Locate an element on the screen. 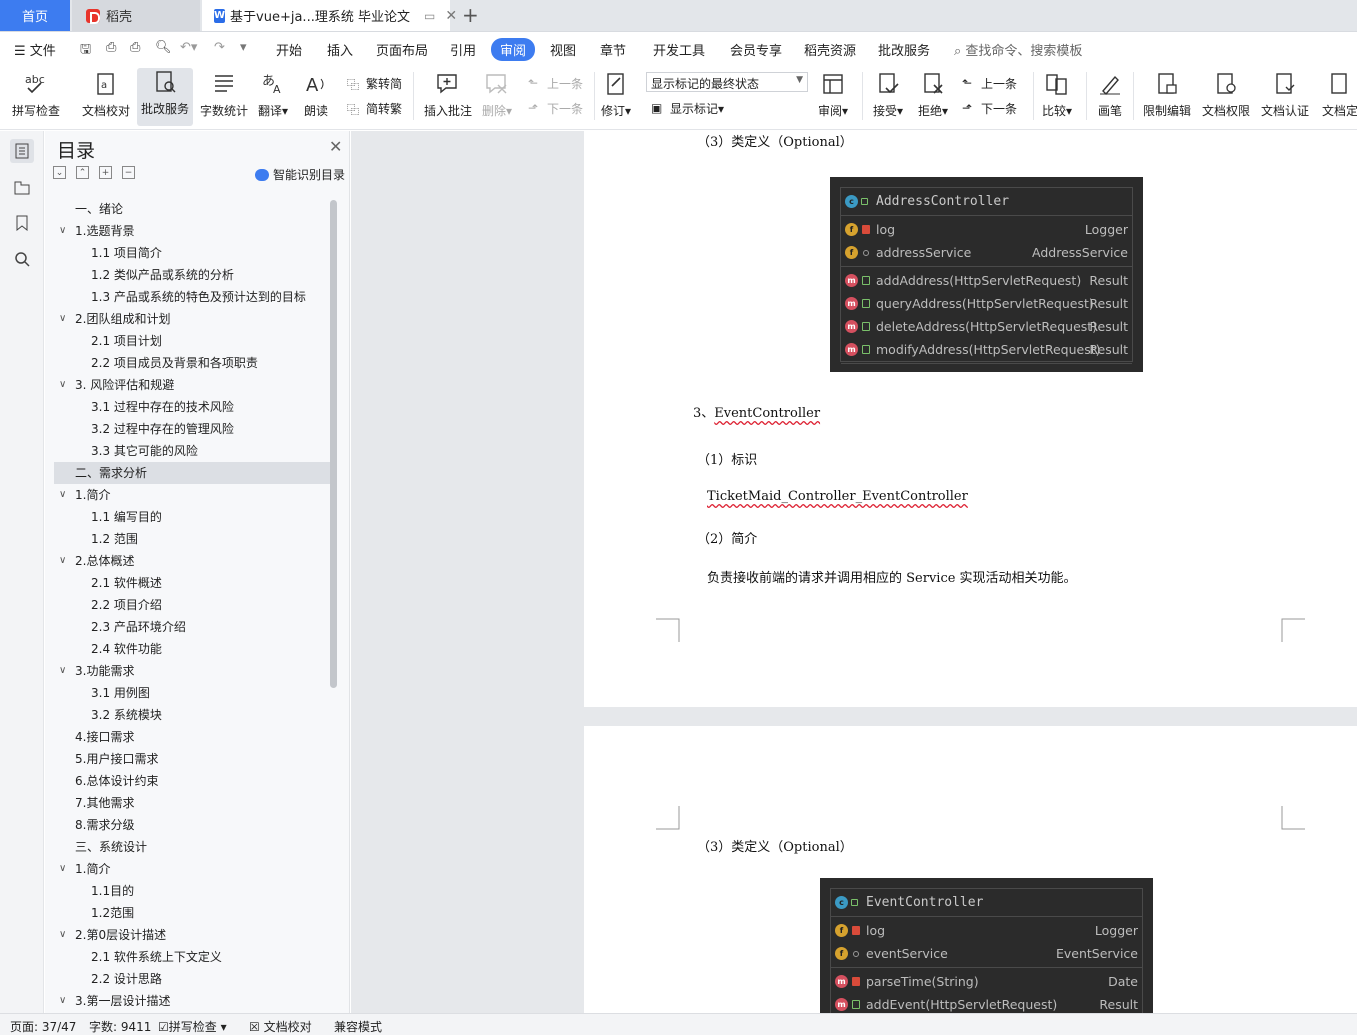 The width and height of the screenshot is (1357, 1035). menu-correct-service: 批改服务 is located at coordinates (904, 49).